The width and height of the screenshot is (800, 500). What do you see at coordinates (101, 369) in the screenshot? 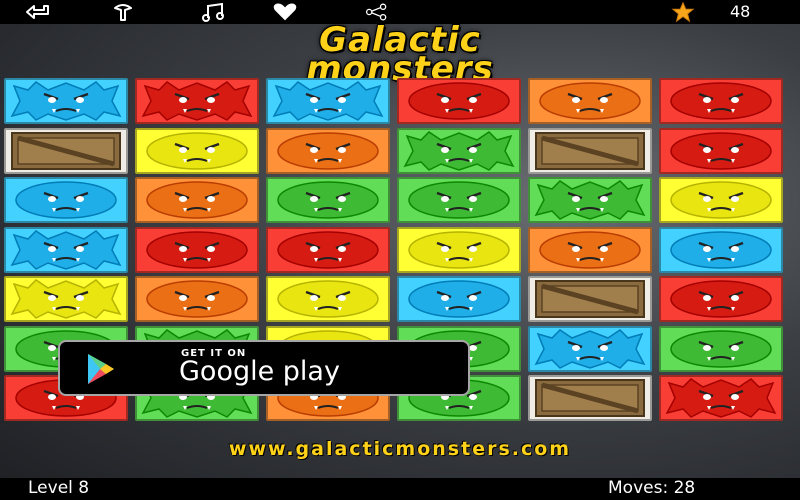
I see `play-store-icon` at bounding box center [101, 369].